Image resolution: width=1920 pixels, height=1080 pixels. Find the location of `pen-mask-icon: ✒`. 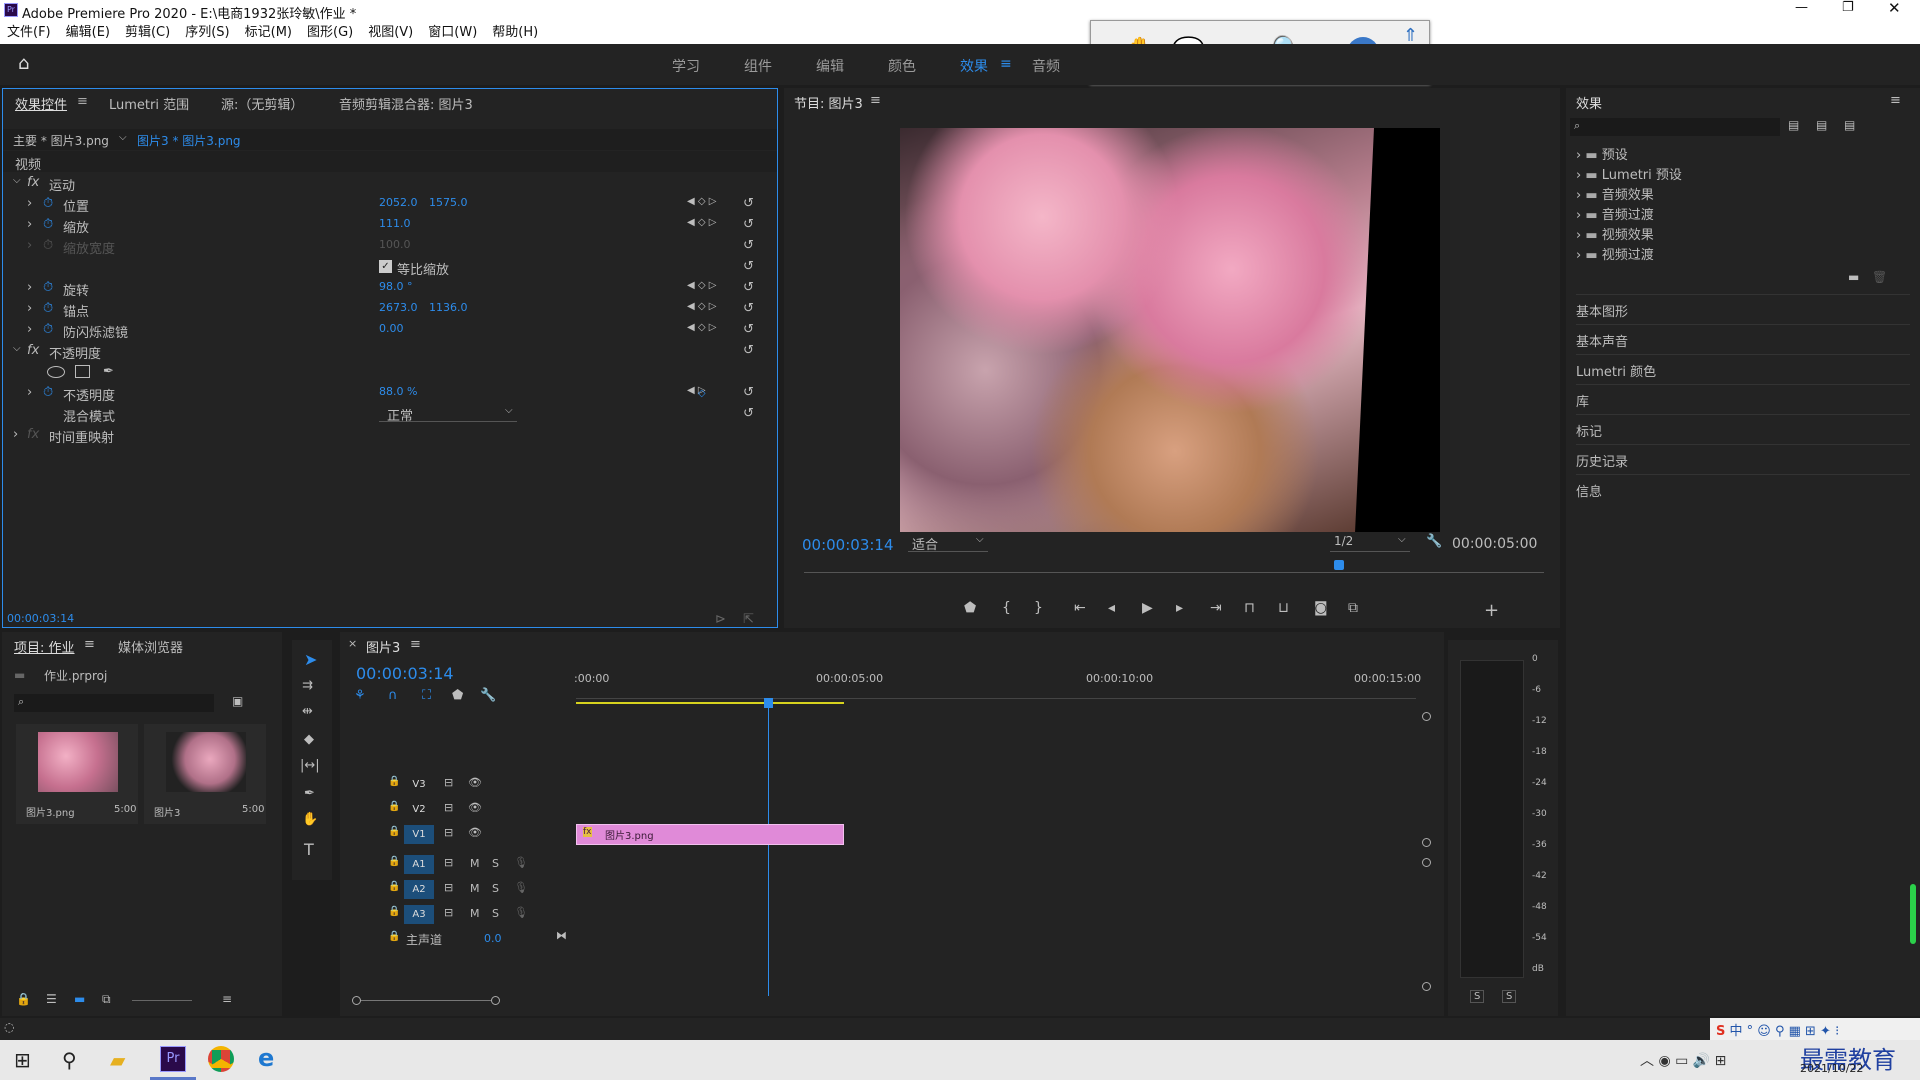

pen-mask-icon: ✒ is located at coordinates (108, 371).